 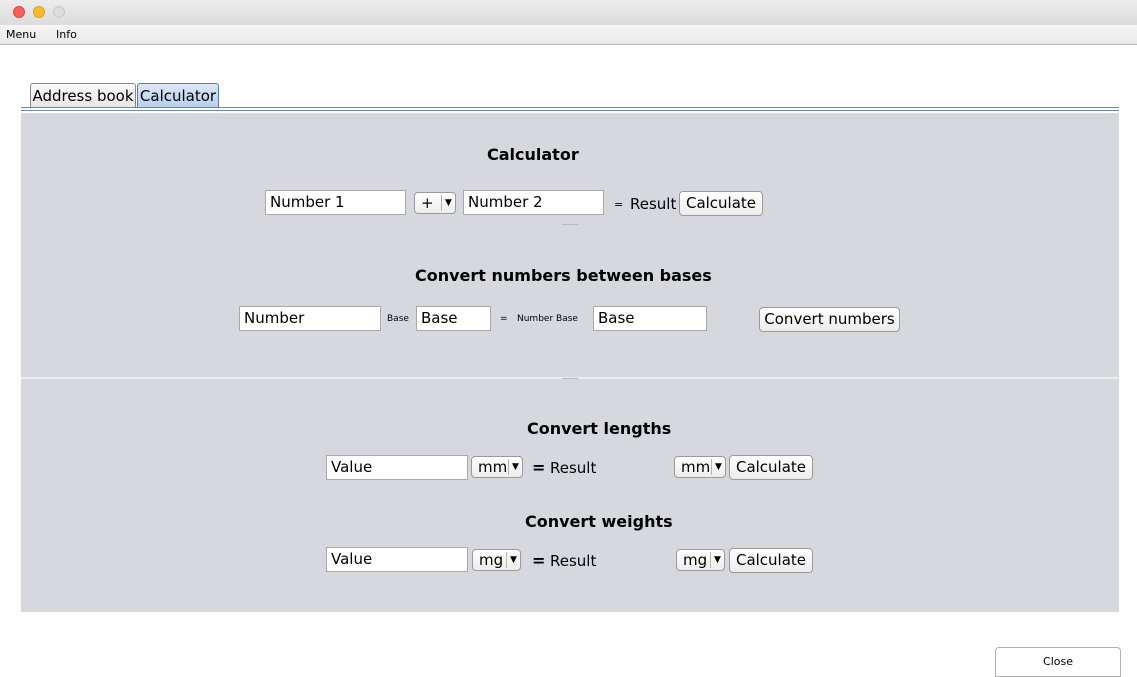 I want to click on menu-item-menu: Menu, so click(x=21, y=34).